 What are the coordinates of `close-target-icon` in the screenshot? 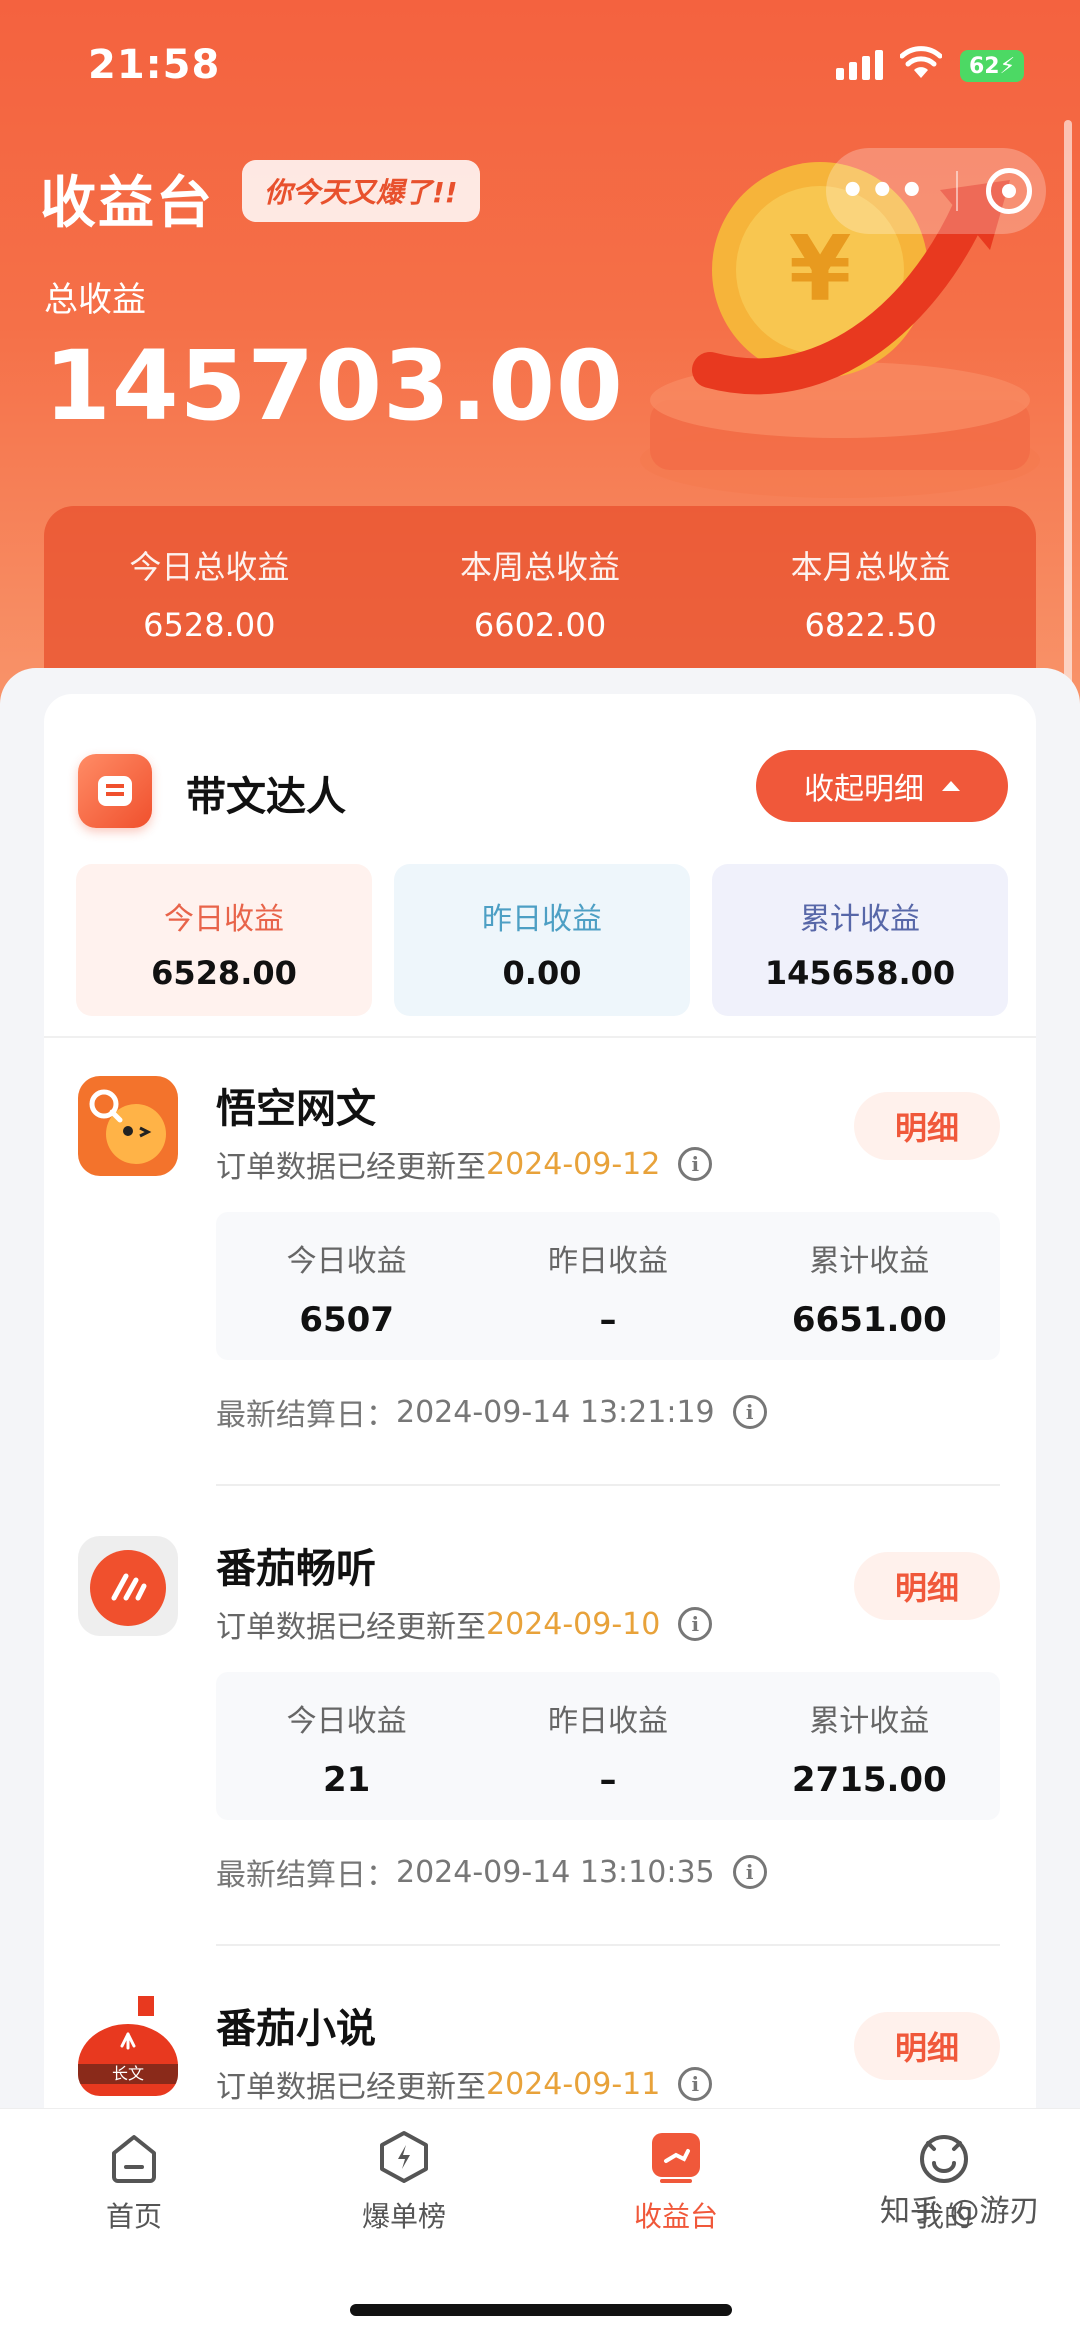 It's located at (1009, 191).